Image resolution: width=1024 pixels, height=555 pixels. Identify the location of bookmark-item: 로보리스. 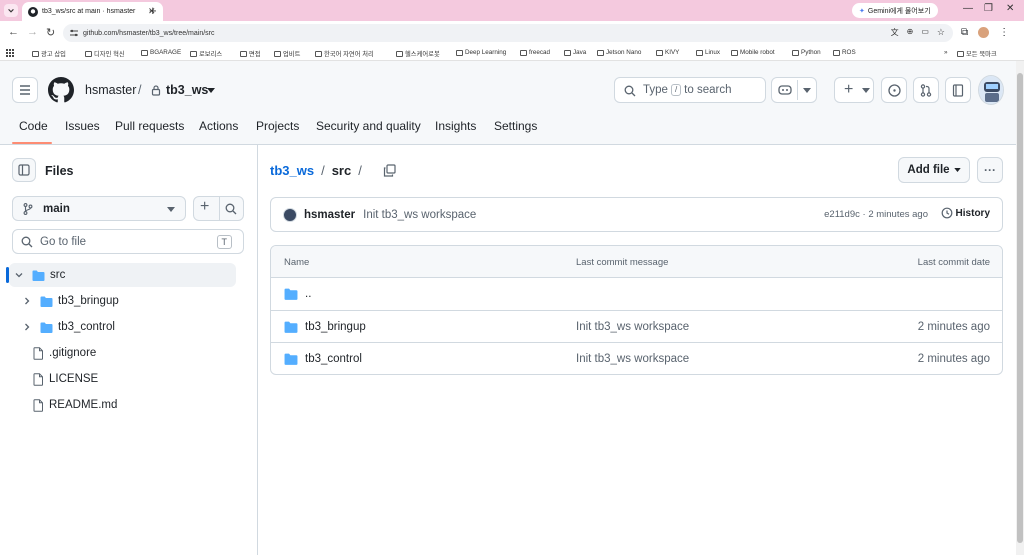
(206, 53).